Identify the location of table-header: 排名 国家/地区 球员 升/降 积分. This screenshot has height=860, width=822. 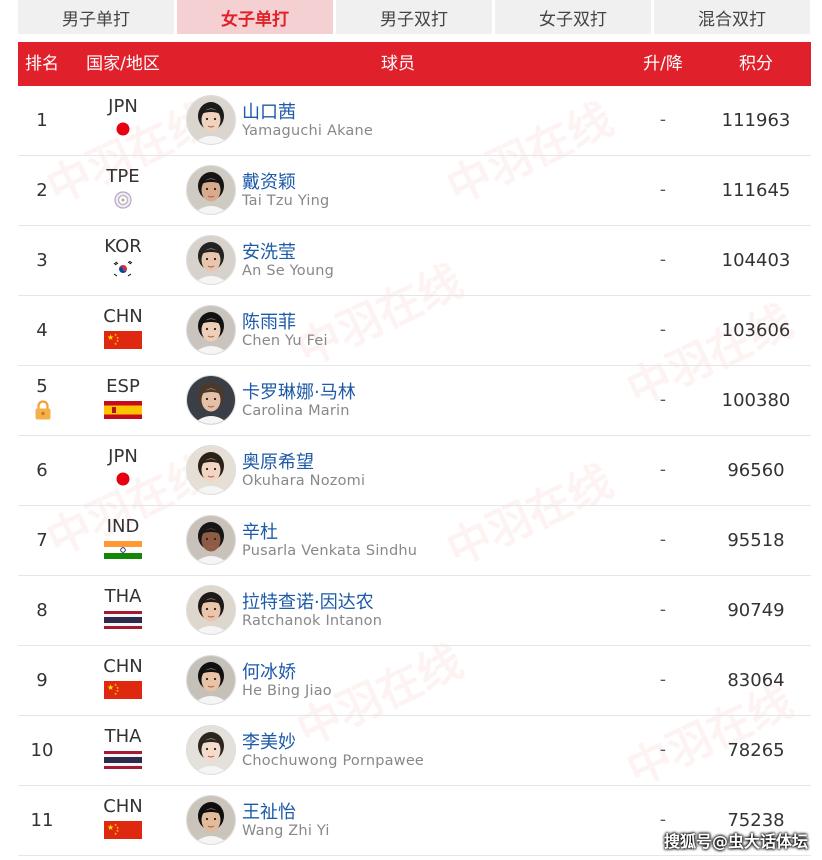
(414, 64).